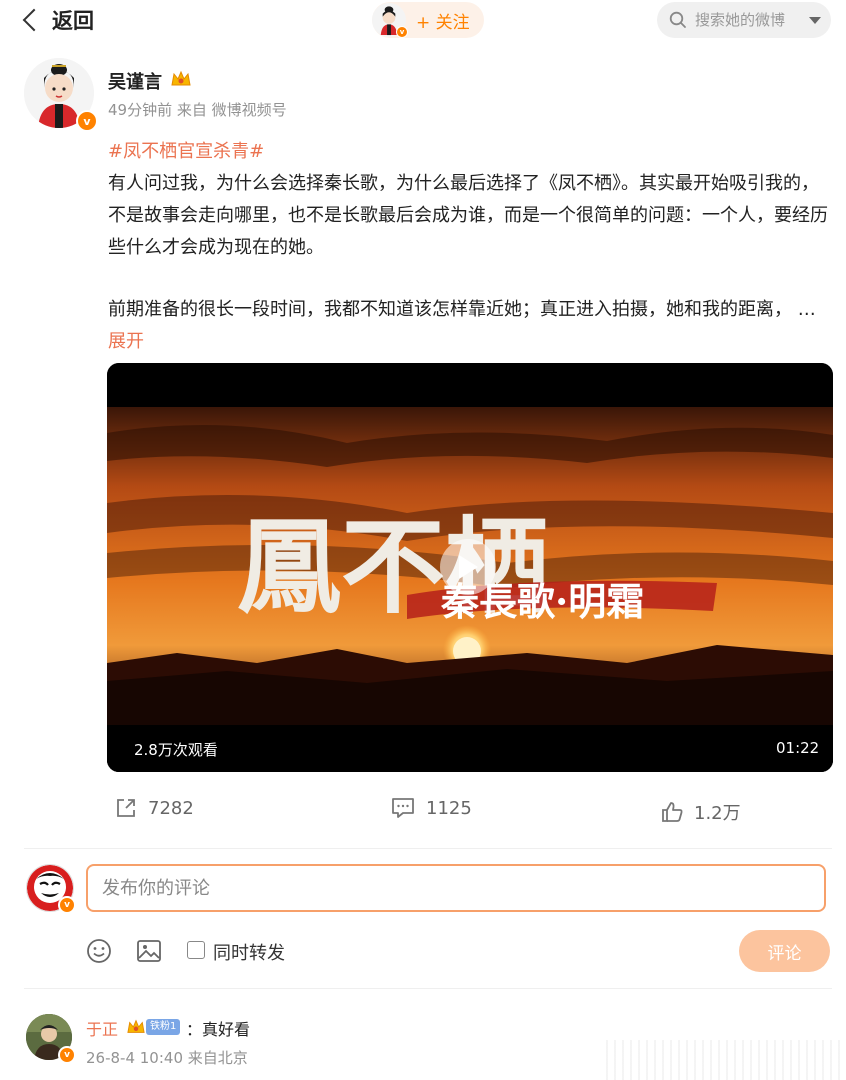  I want to click on post-paragraph: 前期准备的很长一段时间，我都不知道该怎样靠近她；真正进入拍摄，她和我的距离，, so click(450, 309).